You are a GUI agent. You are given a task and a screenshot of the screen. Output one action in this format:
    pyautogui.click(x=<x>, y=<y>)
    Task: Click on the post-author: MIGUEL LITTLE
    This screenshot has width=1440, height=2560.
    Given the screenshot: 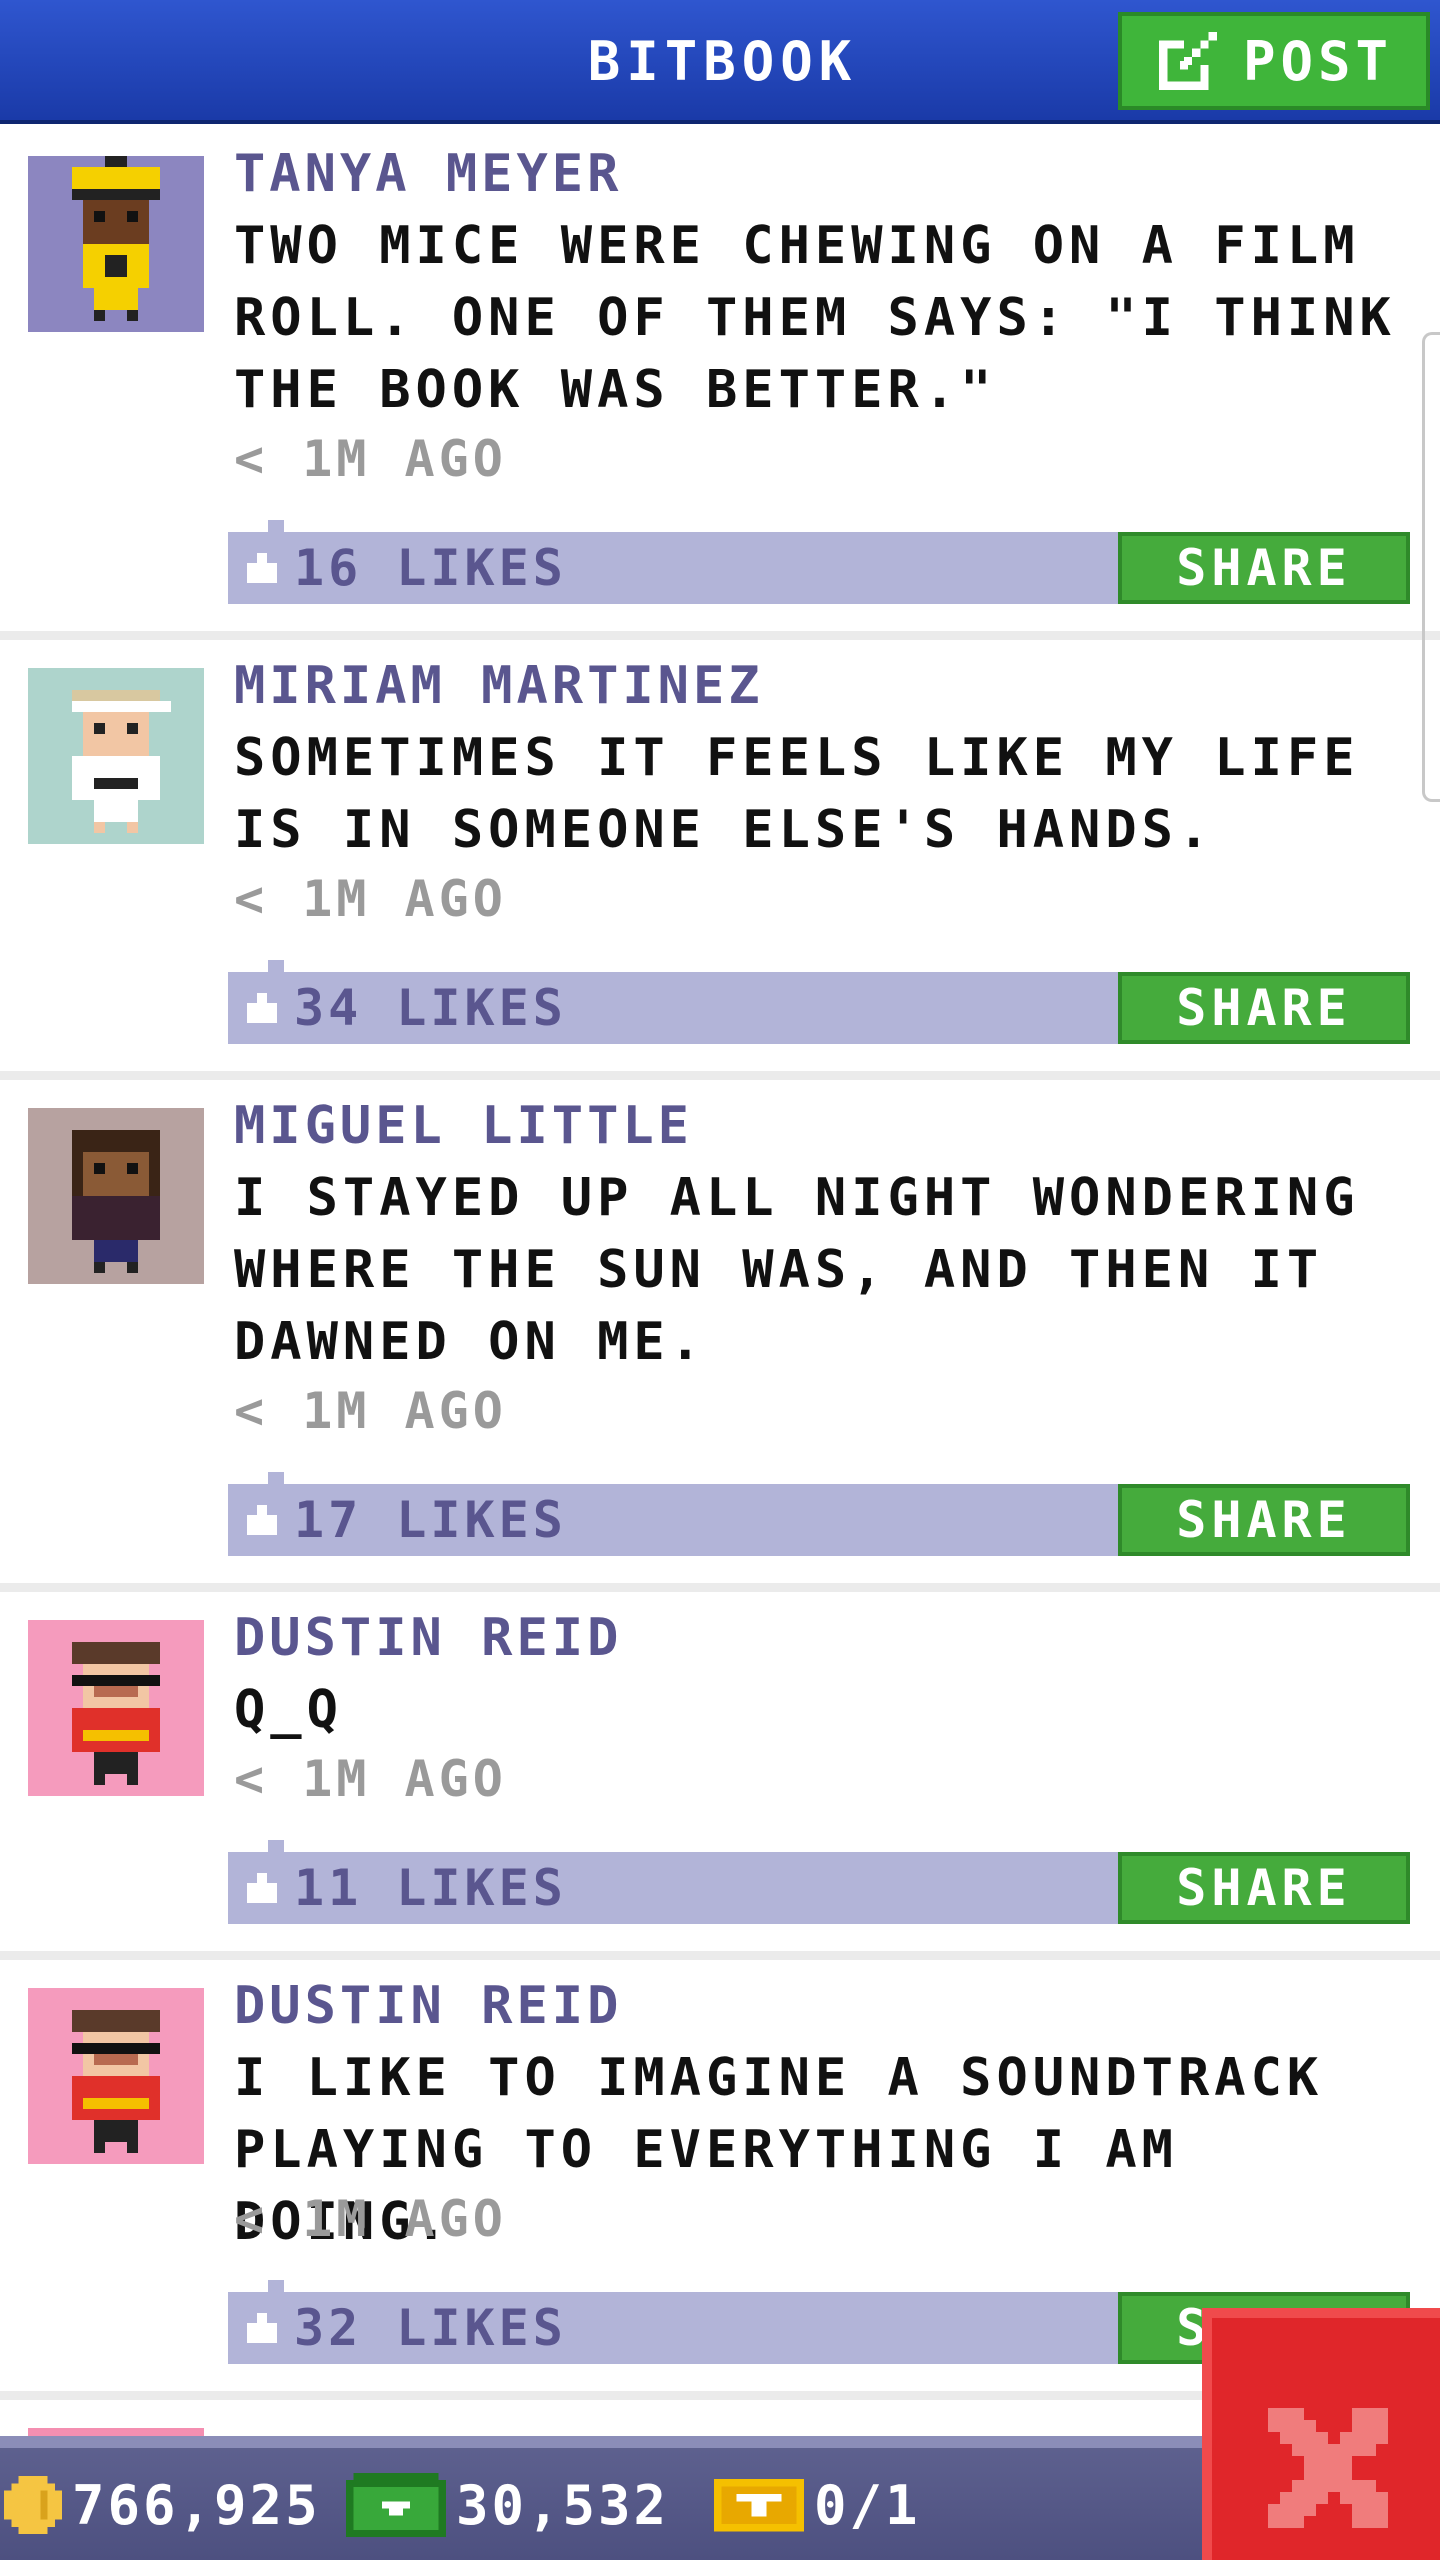 What is the action you would take?
    pyautogui.click(x=463, y=1126)
    